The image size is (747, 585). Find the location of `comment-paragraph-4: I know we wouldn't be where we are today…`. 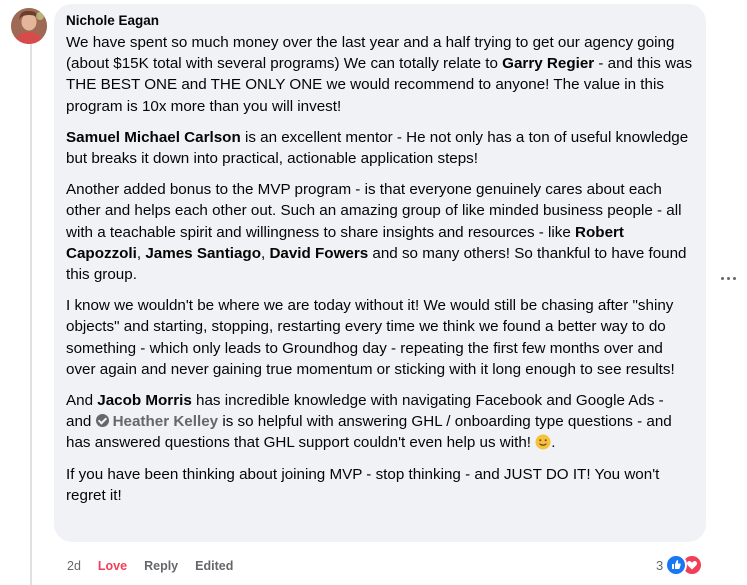

comment-paragraph-4: I know we wouldn't be where we are today… is located at coordinates (380, 337).